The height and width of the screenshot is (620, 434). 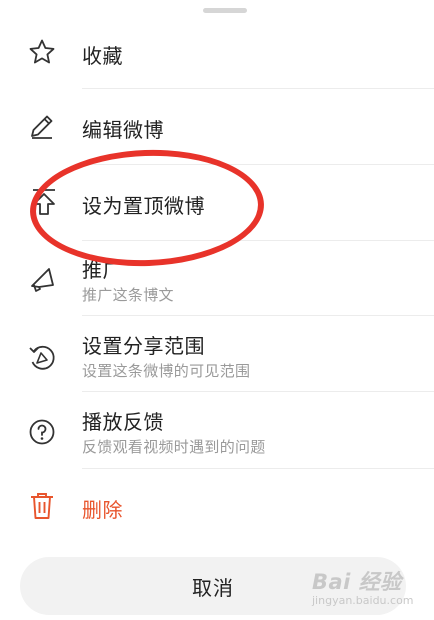 What do you see at coordinates (123, 130) in the screenshot?
I see `menu-item-label: 编辑微博` at bounding box center [123, 130].